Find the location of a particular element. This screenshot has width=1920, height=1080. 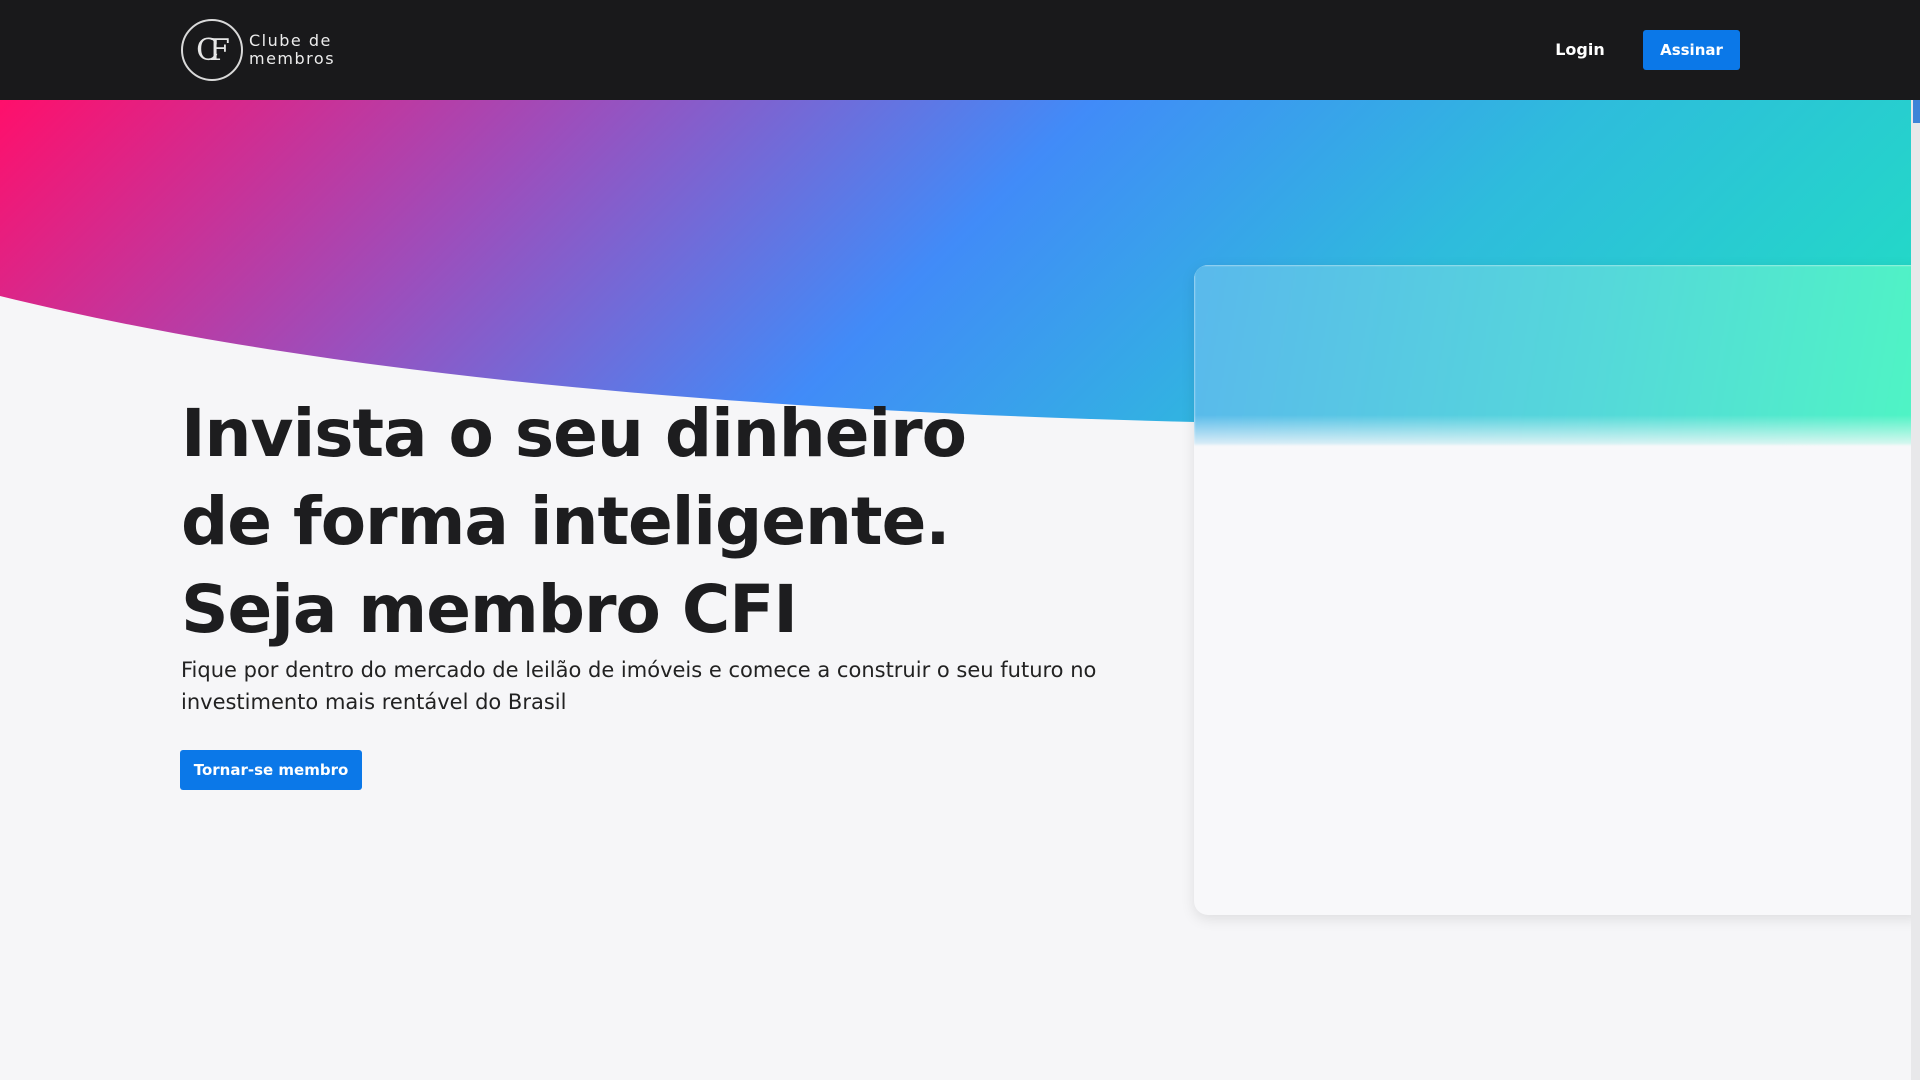

cf-monogram-icon: CF is located at coordinates (212, 50).